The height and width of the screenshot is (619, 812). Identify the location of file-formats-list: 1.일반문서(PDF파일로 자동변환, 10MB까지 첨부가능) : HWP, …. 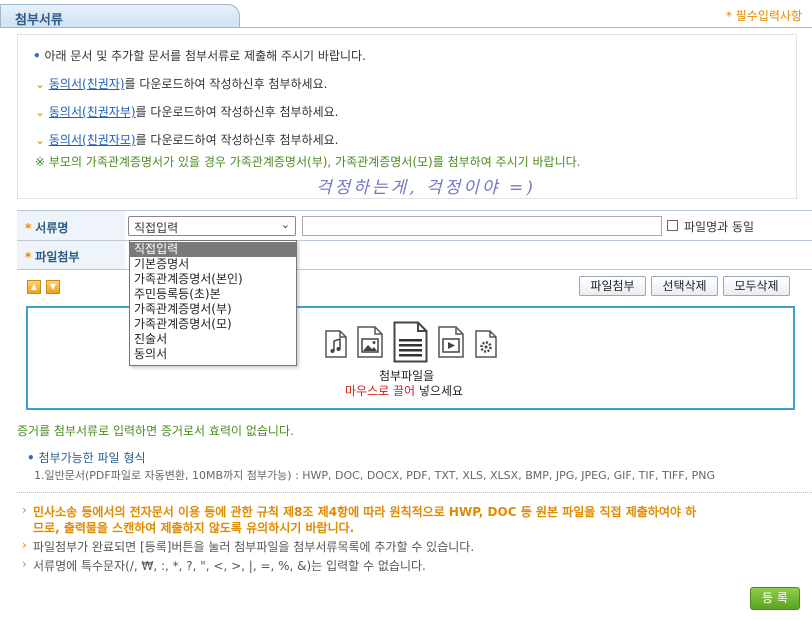
(374, 475).